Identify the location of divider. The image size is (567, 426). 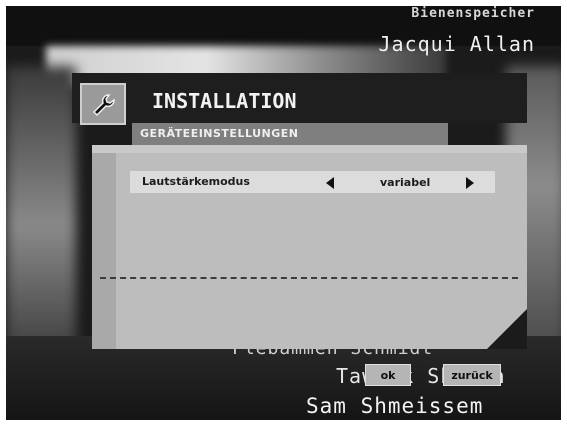
(309, 278).